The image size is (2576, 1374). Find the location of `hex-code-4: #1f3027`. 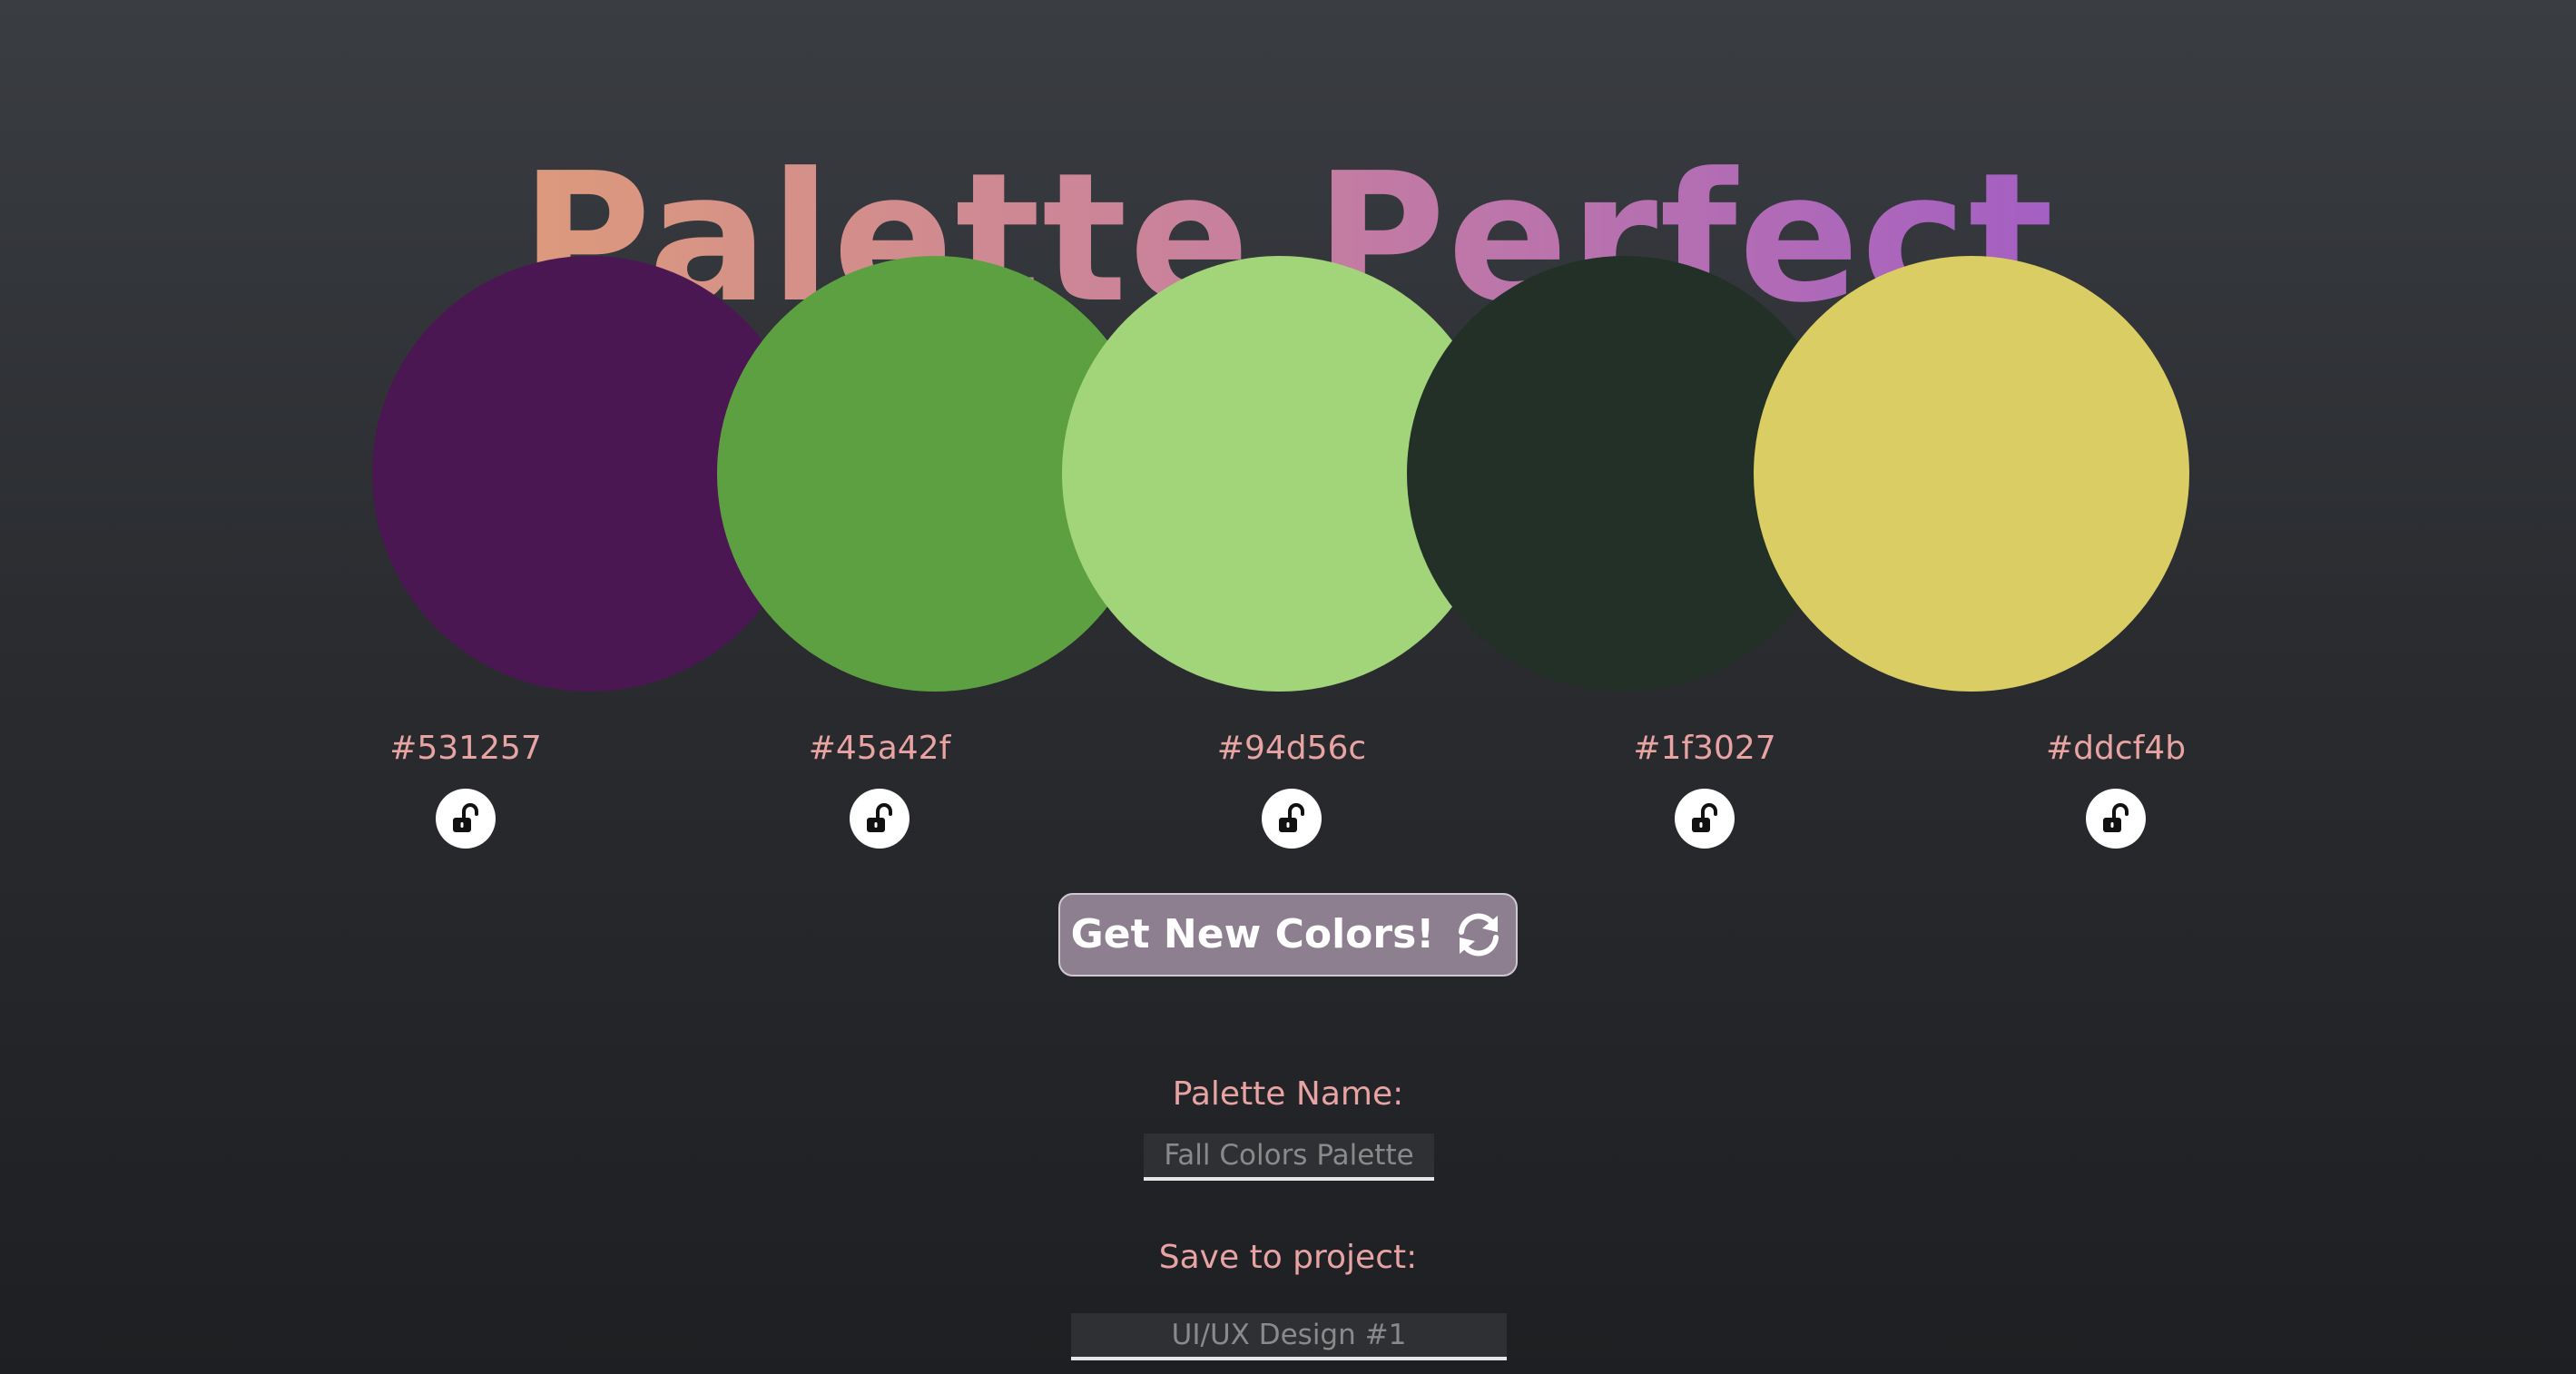

hex-code-4: #1f3027 is located at coordinates (1704, 748).